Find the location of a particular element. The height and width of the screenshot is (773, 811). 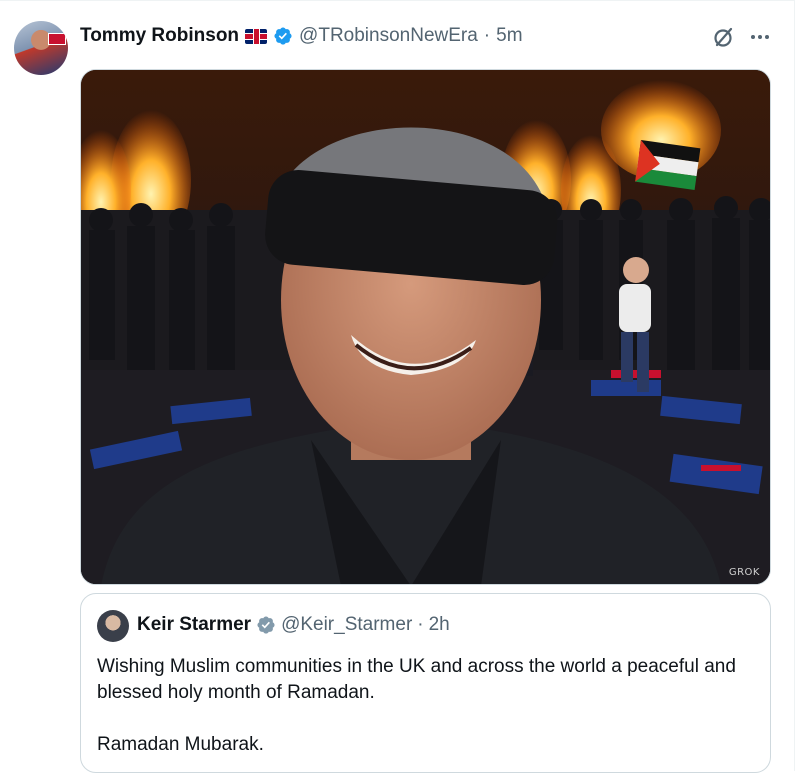

author-handle: @TRobinsonNewEra is located at coordinates (388, 36).